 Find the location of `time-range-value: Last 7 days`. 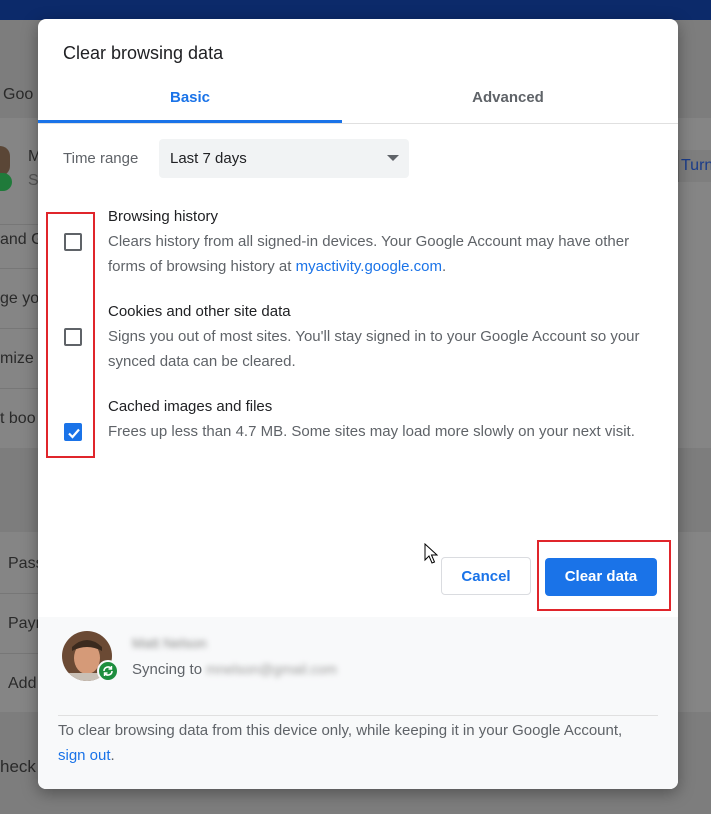

time-range-value: Last 7 days is located at coordinates (208, 158).